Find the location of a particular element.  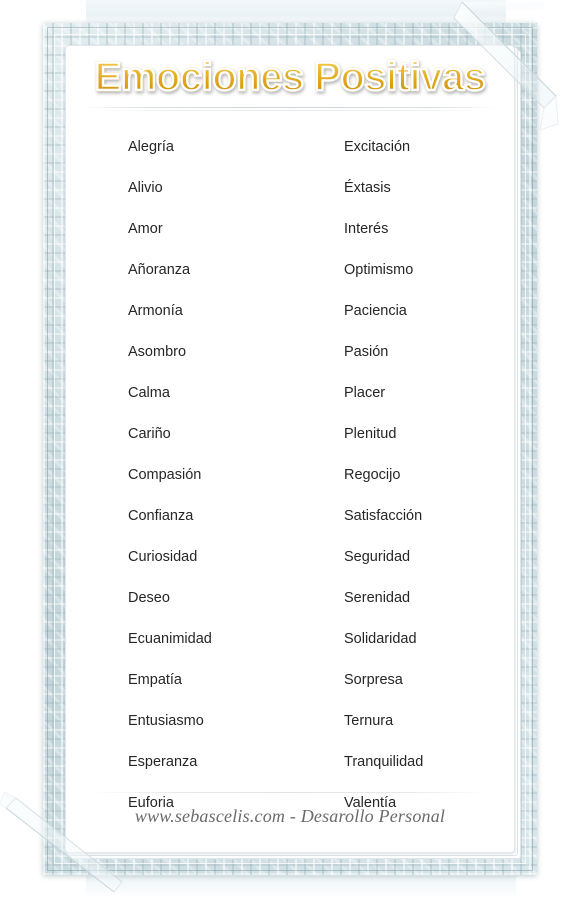

list-item: Éxtasis is located at coordinates (367, 188).